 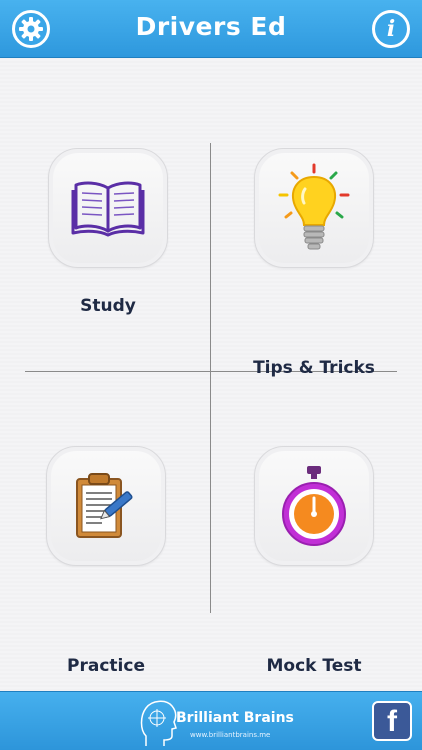 I want to click on mock-test-label: Mock Test, so click(x=314, y=666).